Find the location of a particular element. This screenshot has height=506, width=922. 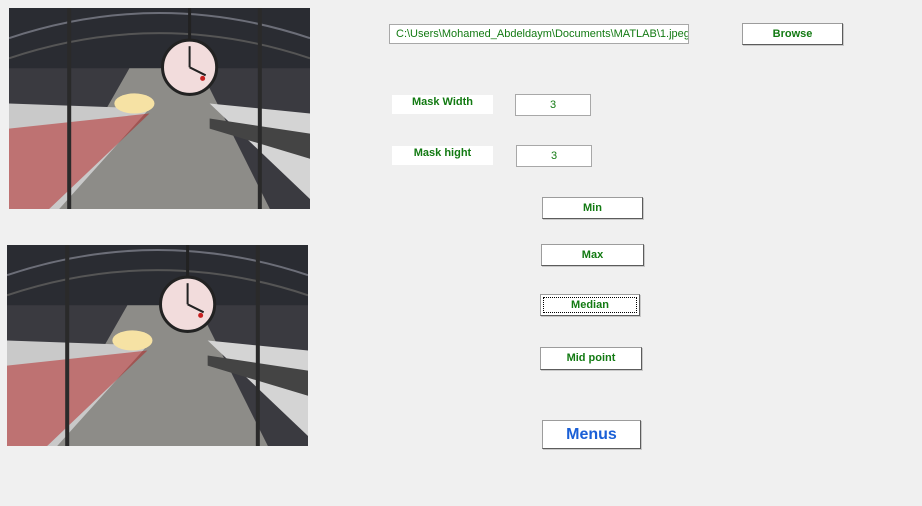

original-image is located at coordinates (159, 108).